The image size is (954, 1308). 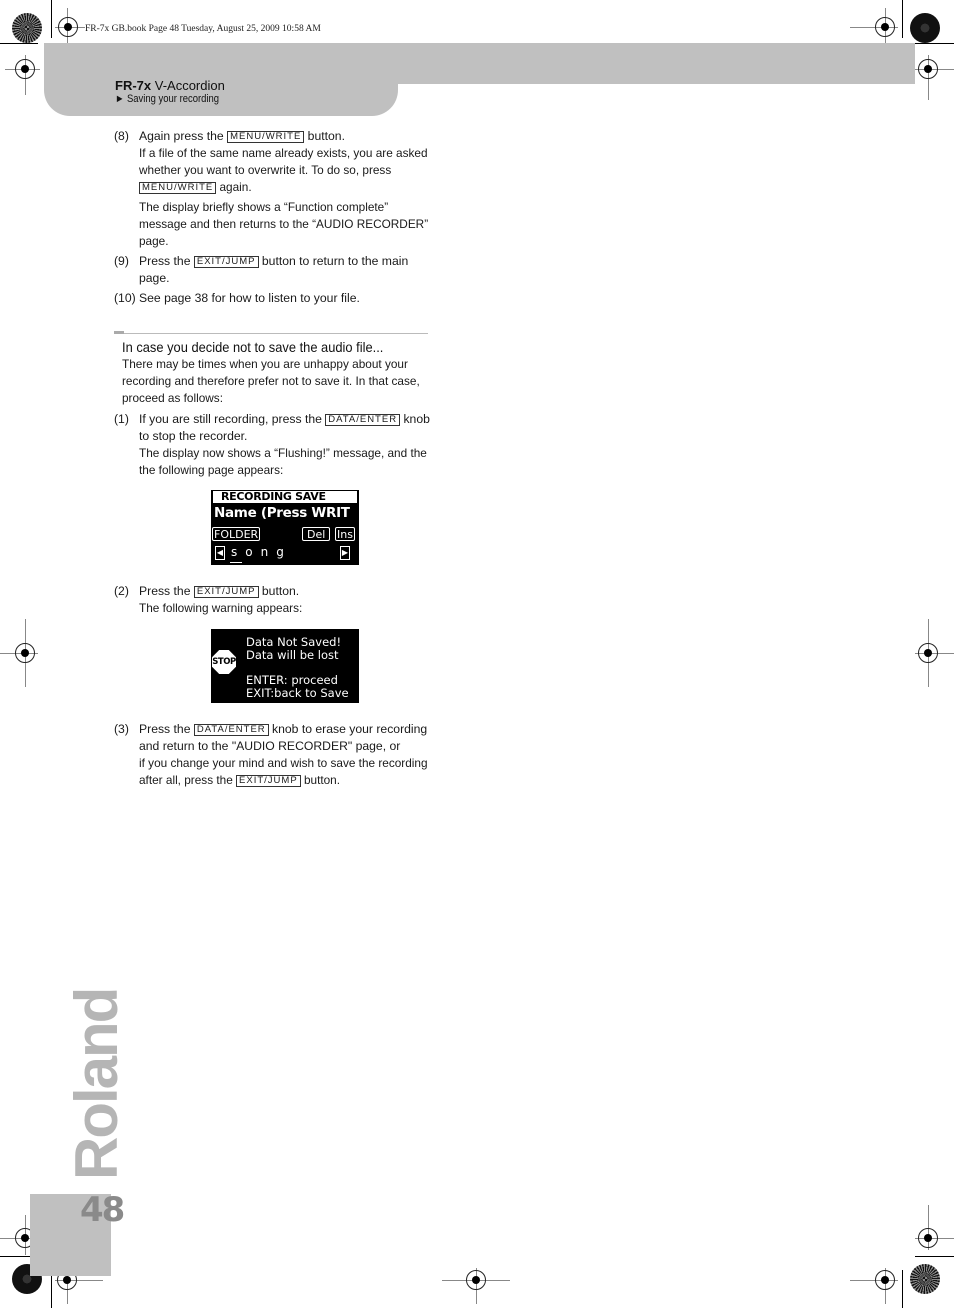 I want to click on breadcrumb: ► Saving your recording, so click(x=167, y=99).